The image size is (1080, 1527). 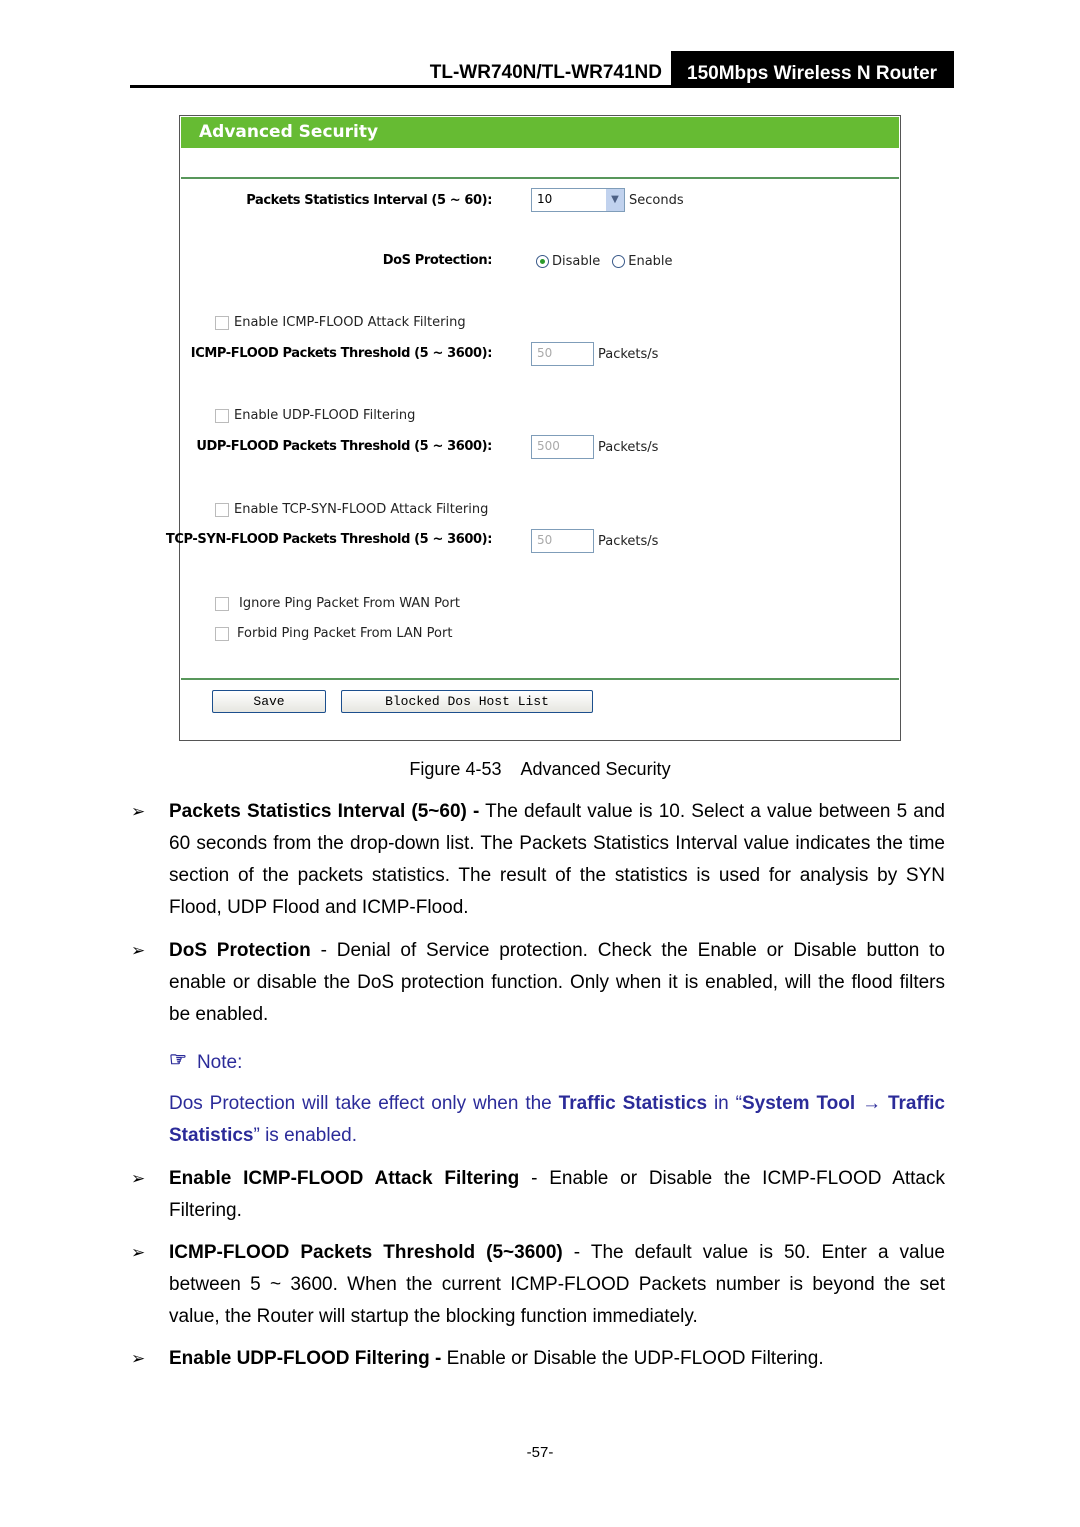 What do you see at coordinates (222, 415) in the screenshot?
I see `udp-filter-checkbox` at bounding box center [222, 415].